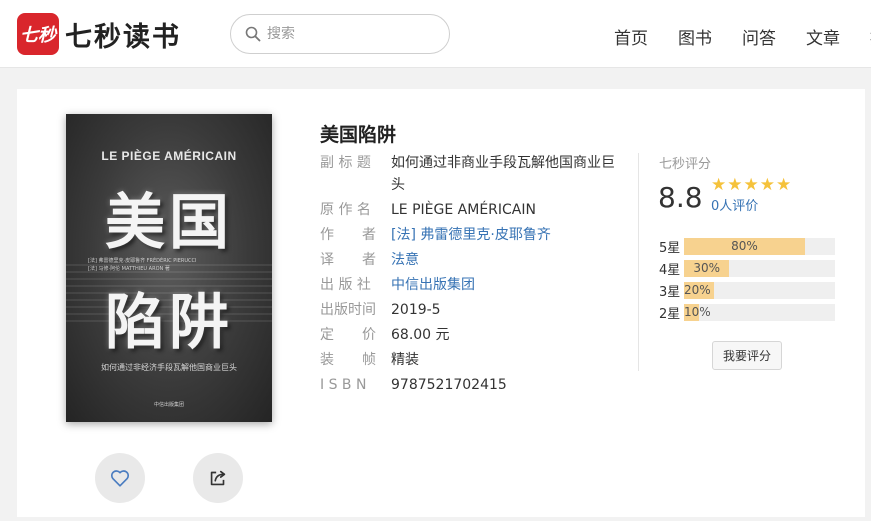  What do you see at coordinates (463, 210) in the screenshot?
I see `info-value: LE PIÈGE AMÉRICAIN` at bounding box center [463, 210].